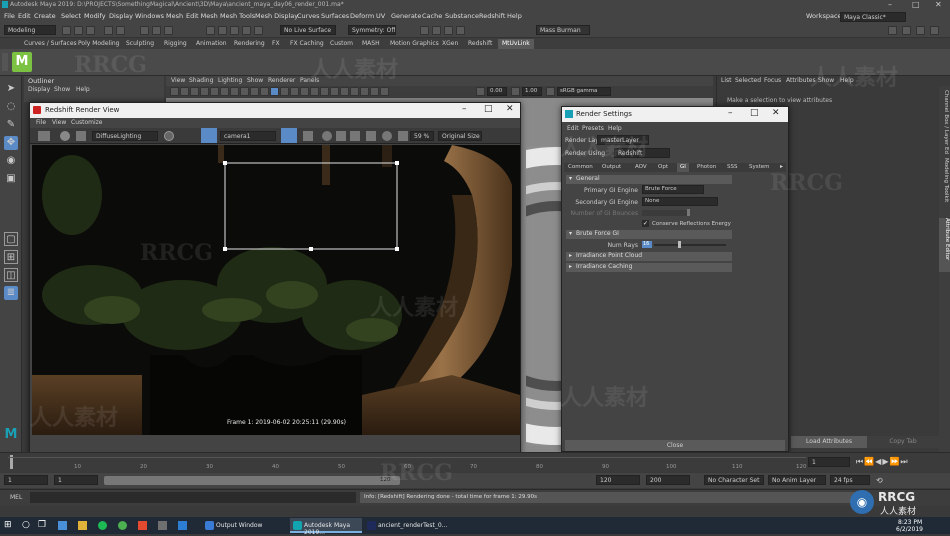 Image resolution: width=950 pixels, height=536 pixels. Describe the element at coordinates (83, 89) in the screenshot. I see `outliner-menu-help: Help` at that location.